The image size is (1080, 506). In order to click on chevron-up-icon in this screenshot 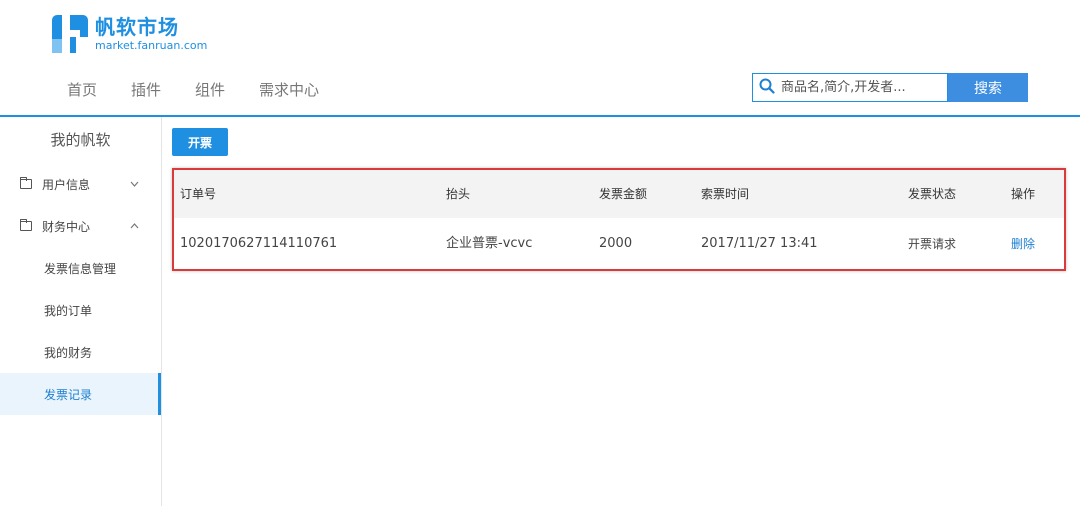, I will do `click(134, 226)`.